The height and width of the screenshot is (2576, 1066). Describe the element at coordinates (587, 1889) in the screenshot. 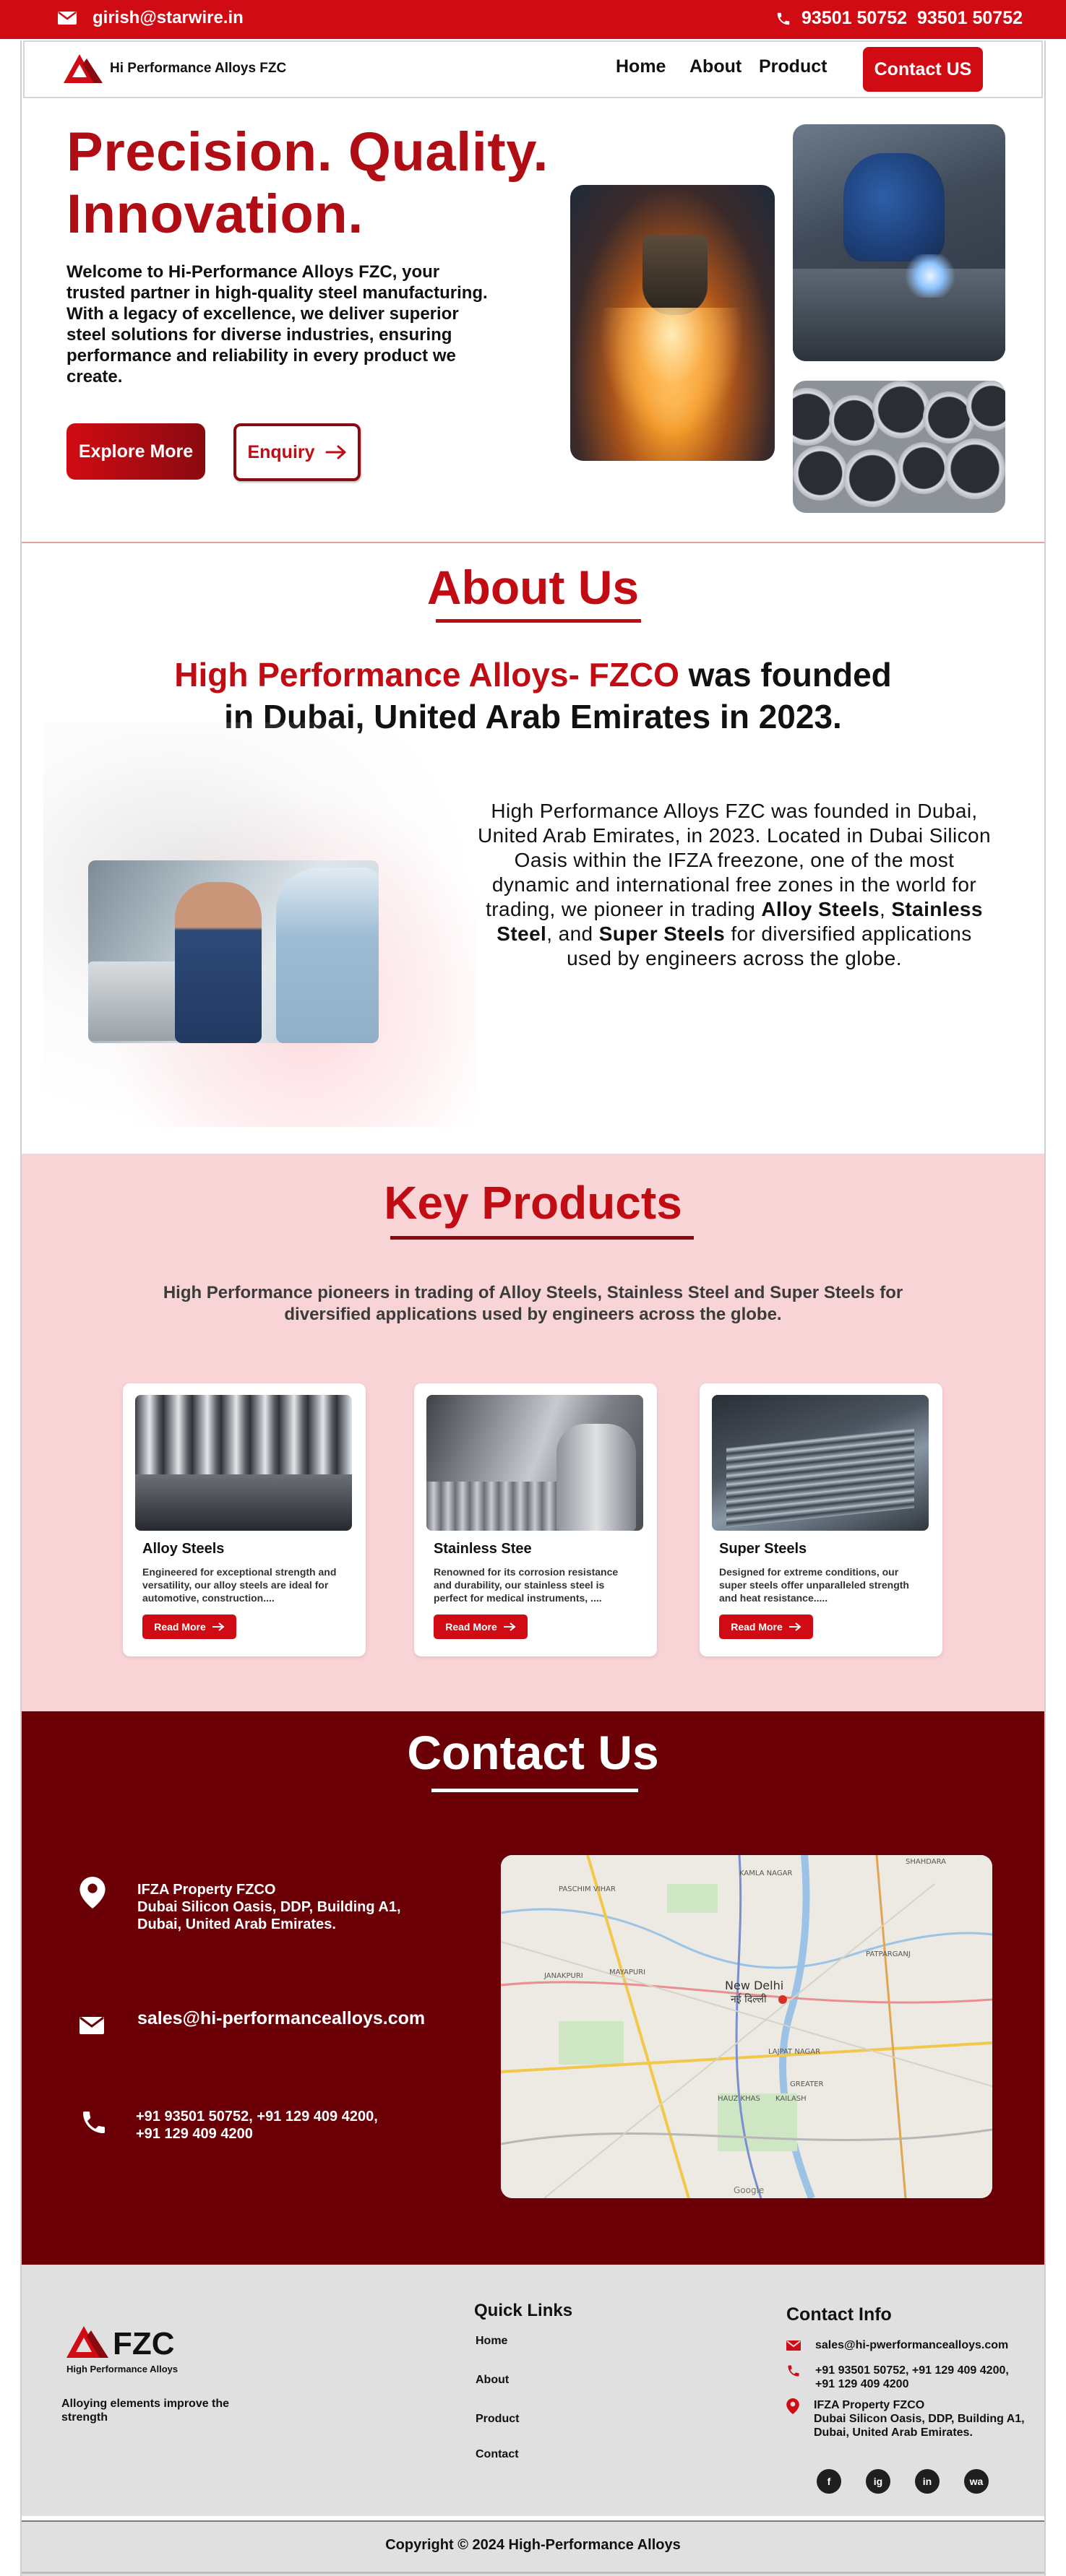

I see `map-label: PASCHIM VIHAR` at that location.